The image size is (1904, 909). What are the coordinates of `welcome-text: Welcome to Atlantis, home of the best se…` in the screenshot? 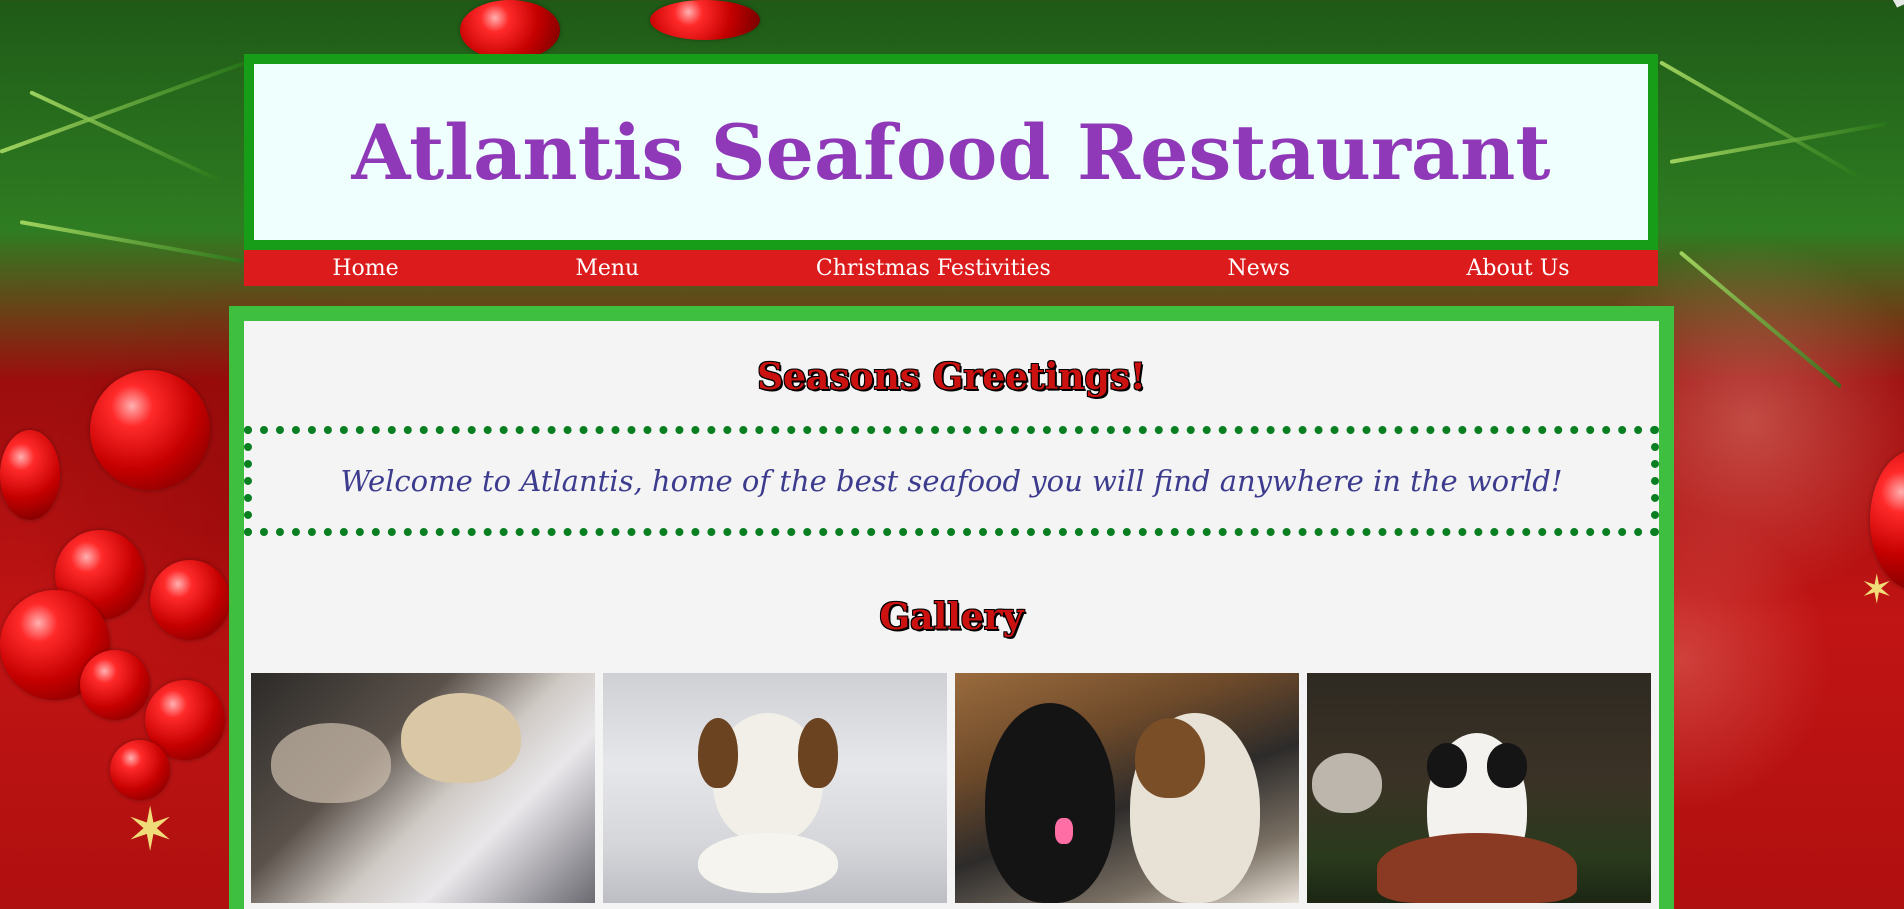 It's located at (951, 481).